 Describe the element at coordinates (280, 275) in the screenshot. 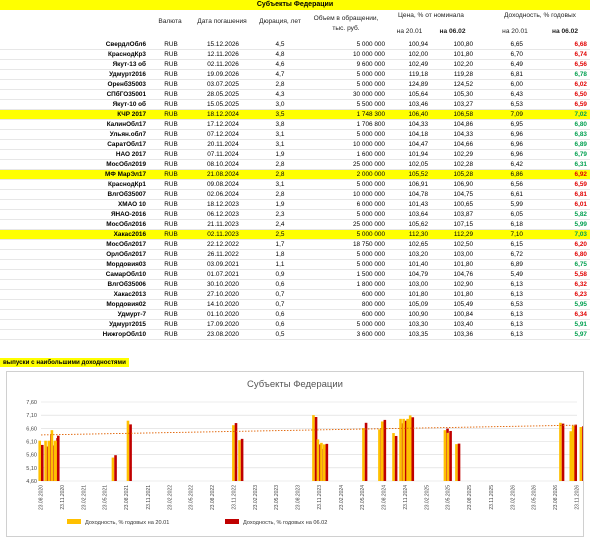

I see `duration-cell: 0,9` at that location.